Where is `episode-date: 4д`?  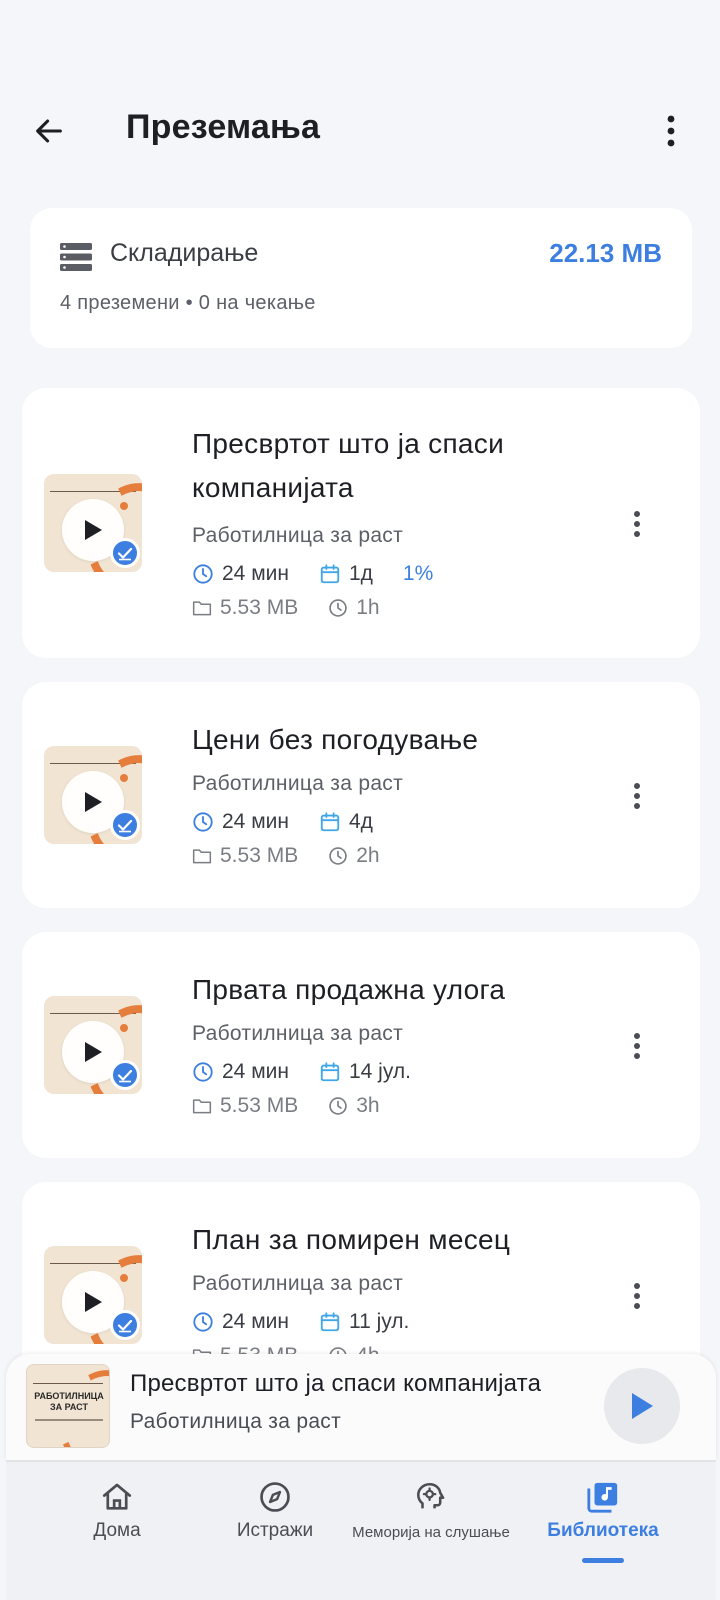
episode-date: 4д is located at coordinates (360, 821).